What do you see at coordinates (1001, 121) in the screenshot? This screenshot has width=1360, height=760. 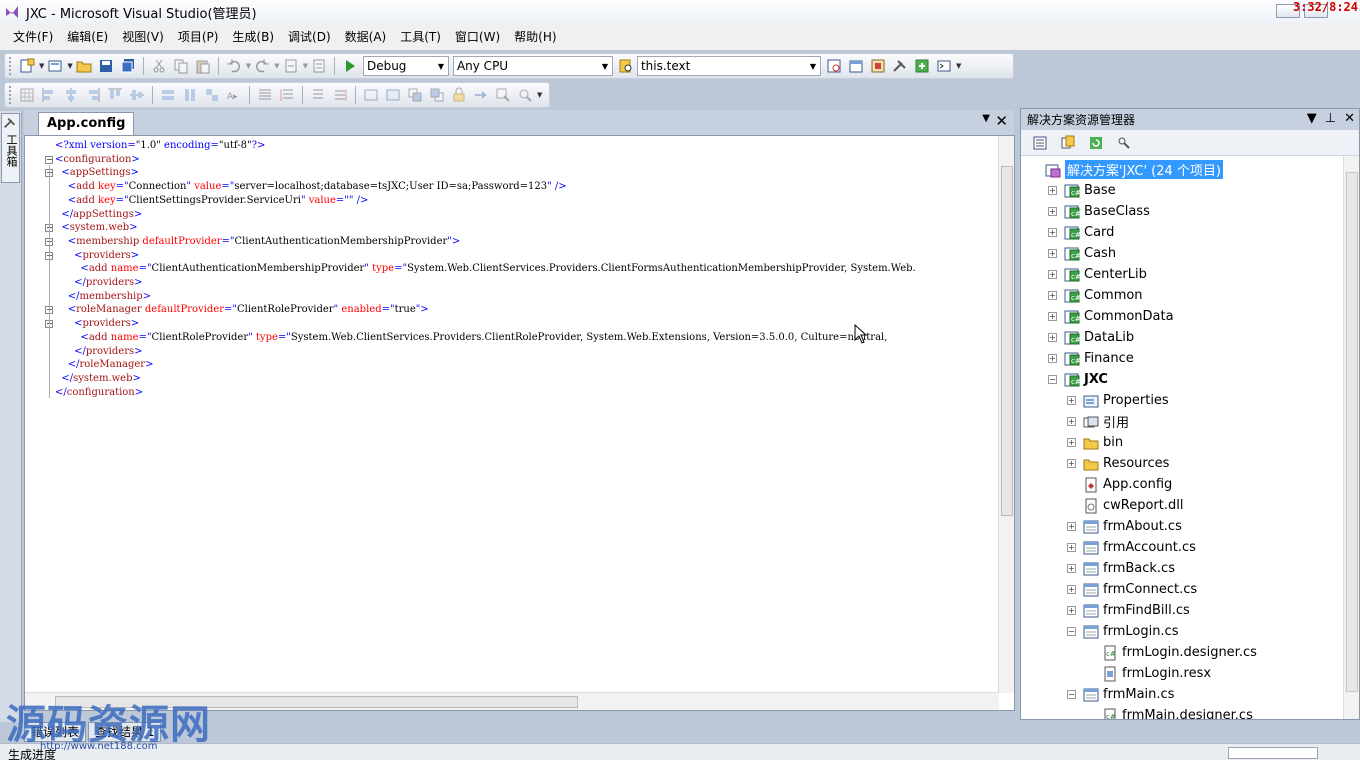 I see `close-document-icon: ✕` at bounding box center [1001, 121].